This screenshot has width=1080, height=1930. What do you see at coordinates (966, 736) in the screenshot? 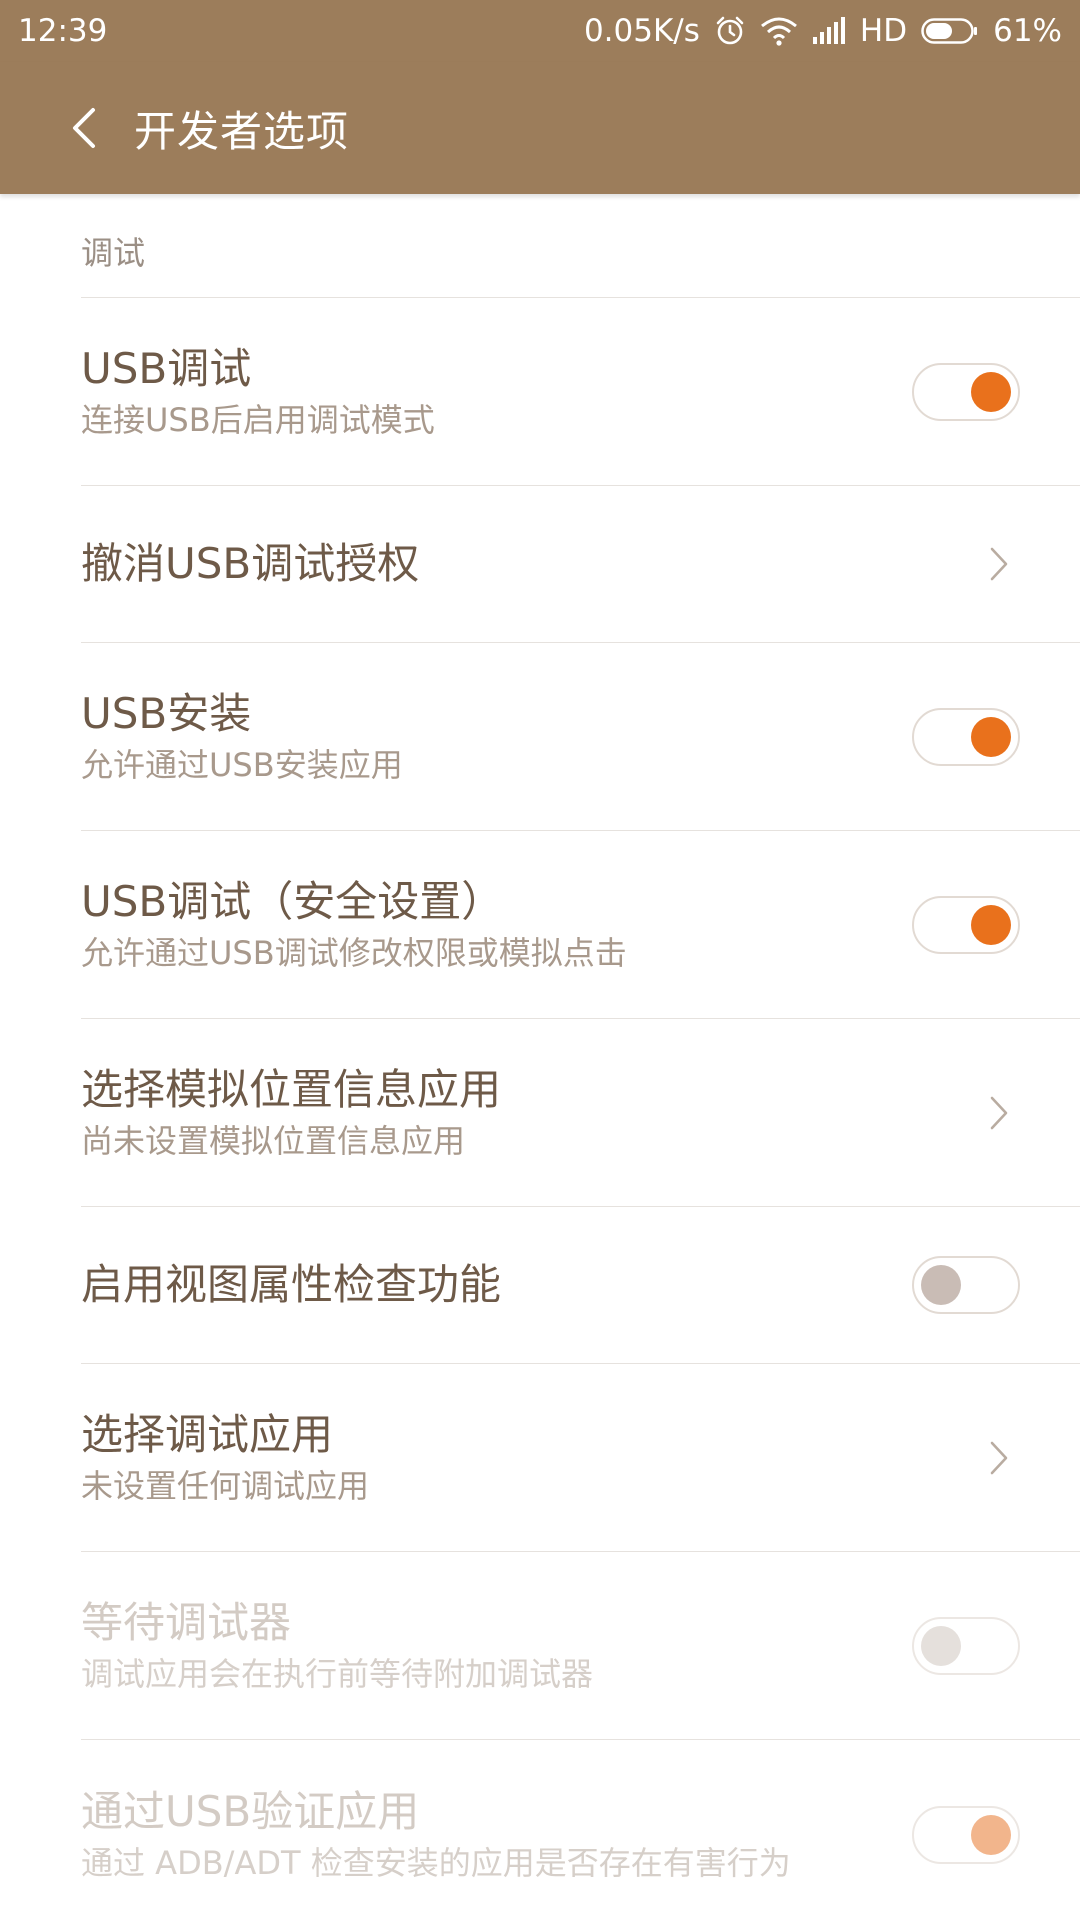
I see `usb-install-toggle` at bounding box center [966, 736].